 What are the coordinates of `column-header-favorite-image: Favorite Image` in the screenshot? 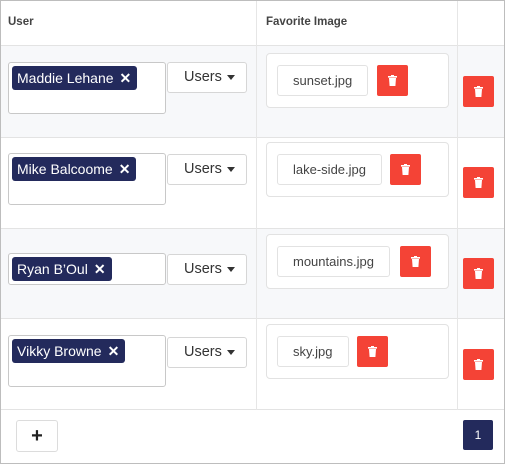 It's located at (307, 22).